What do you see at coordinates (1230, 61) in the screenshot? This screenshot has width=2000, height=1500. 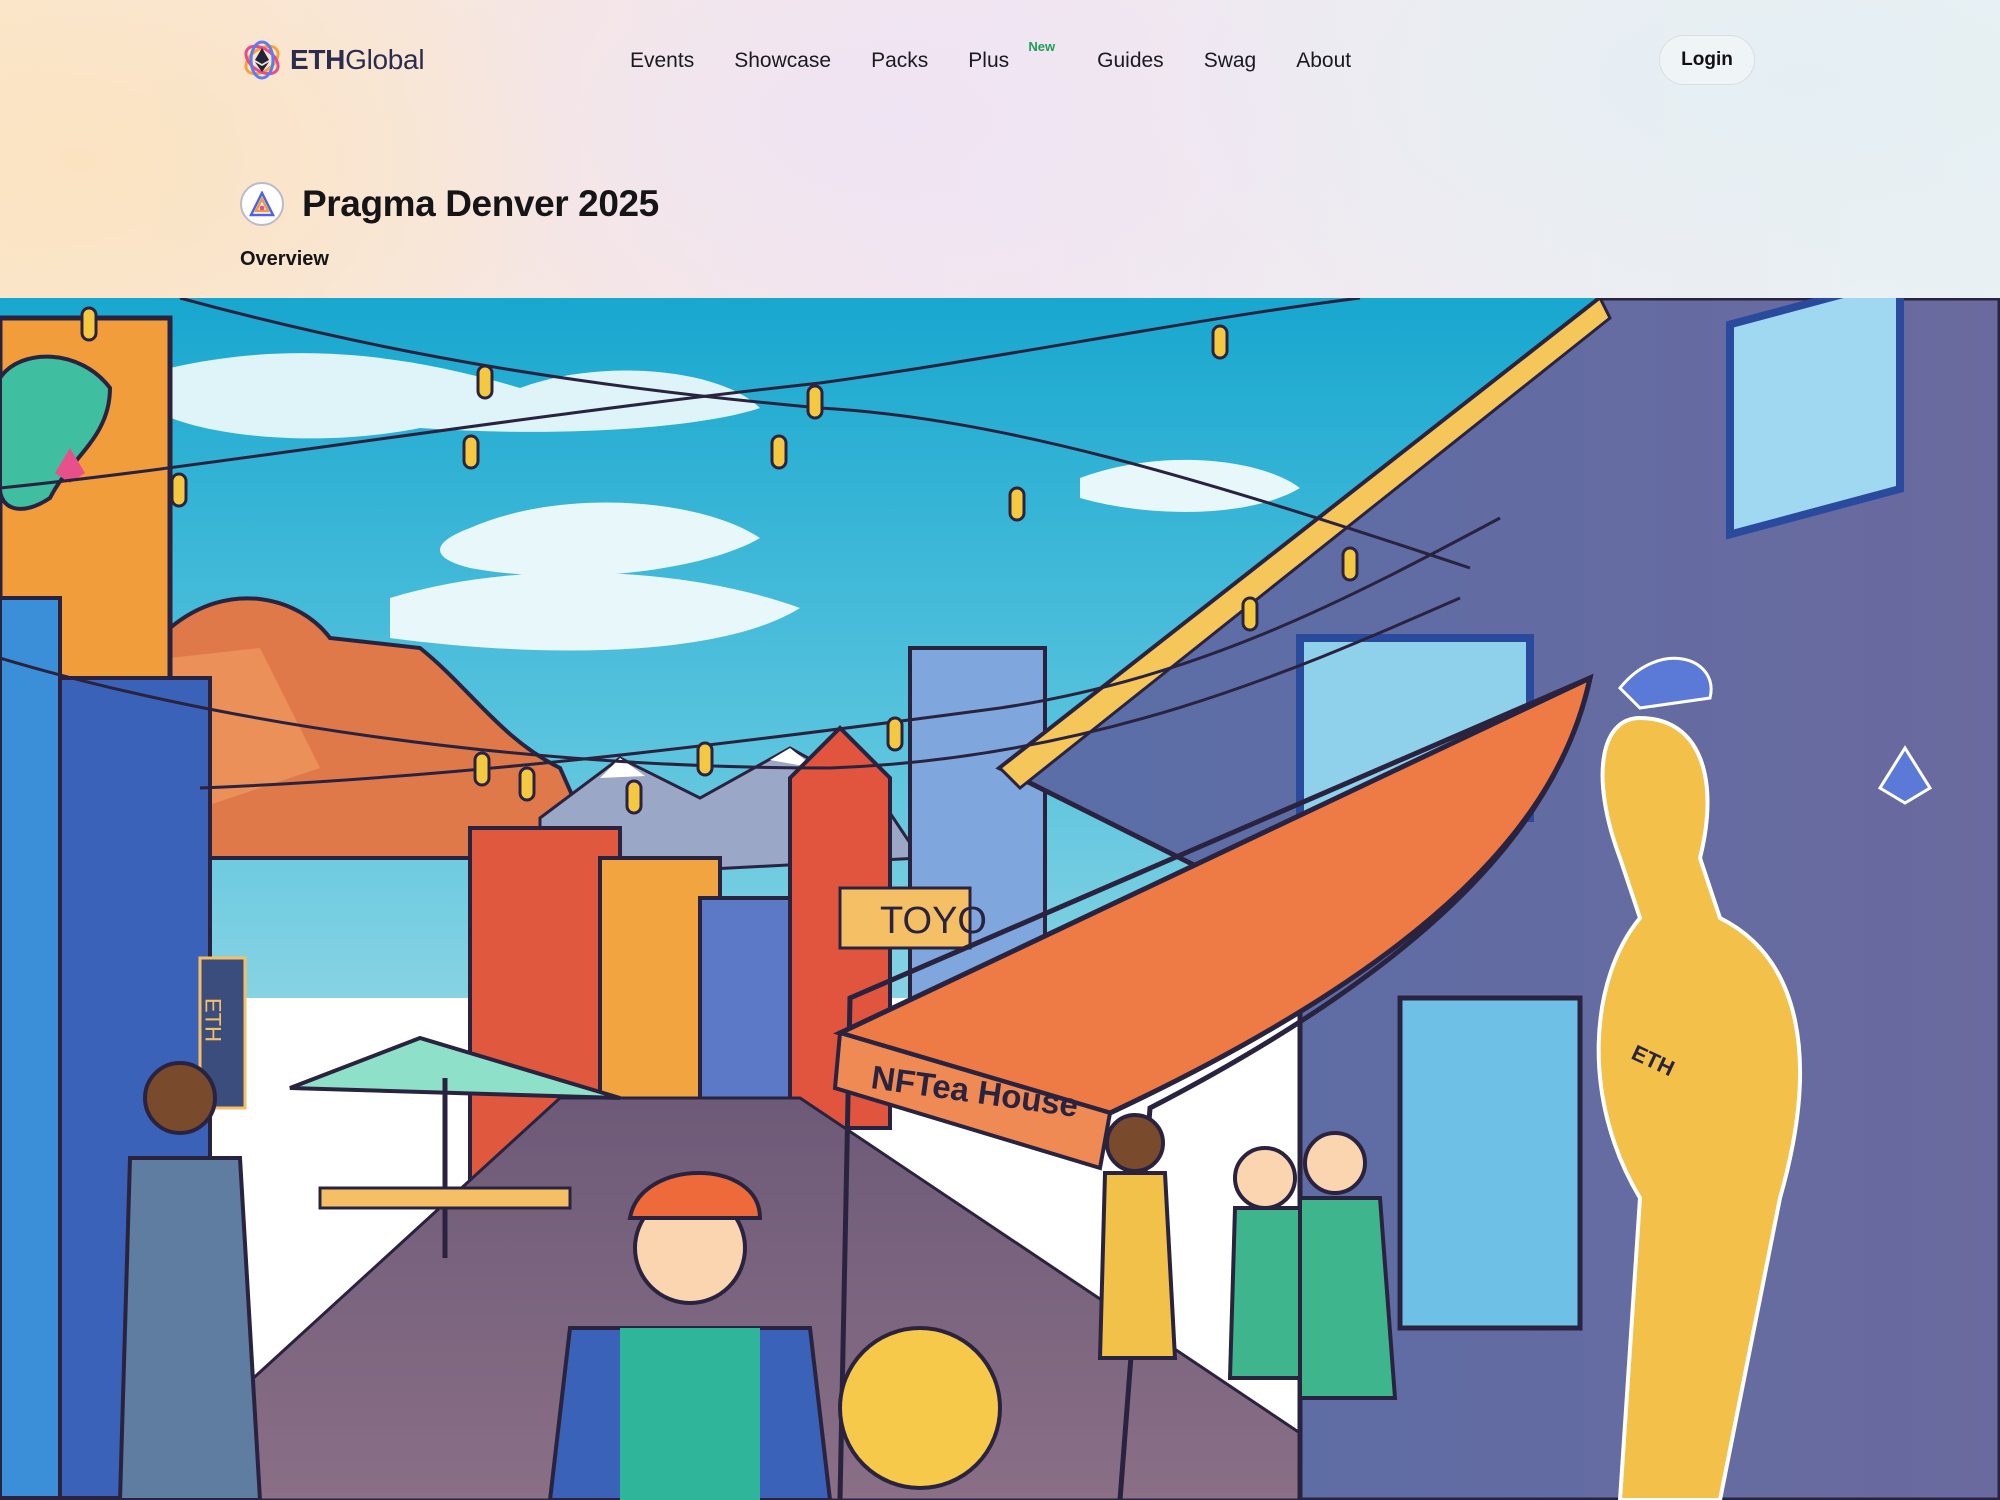 I see `nav-link-swag: Swag` at bounding box center [1230, 61].